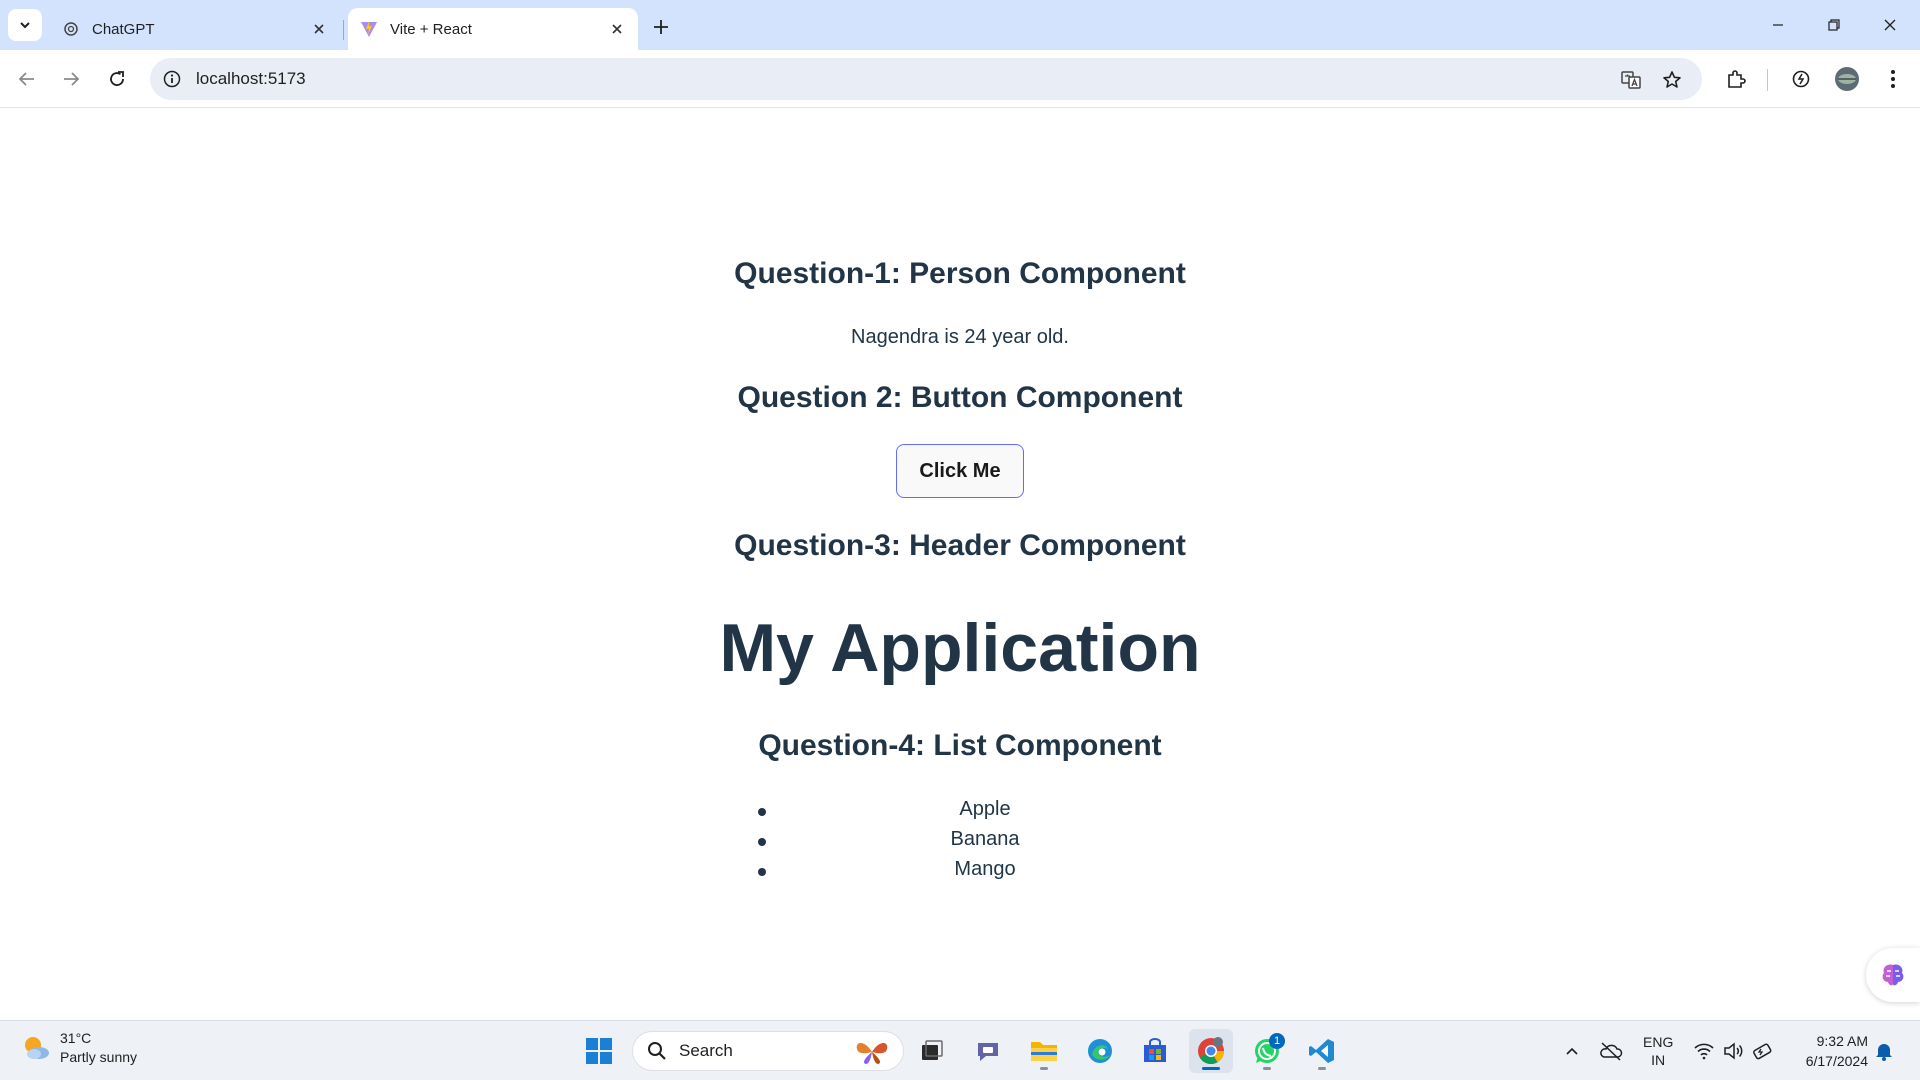 The image size is (1920, 1080). I want to click on new-tab-button, so click(661, 27).